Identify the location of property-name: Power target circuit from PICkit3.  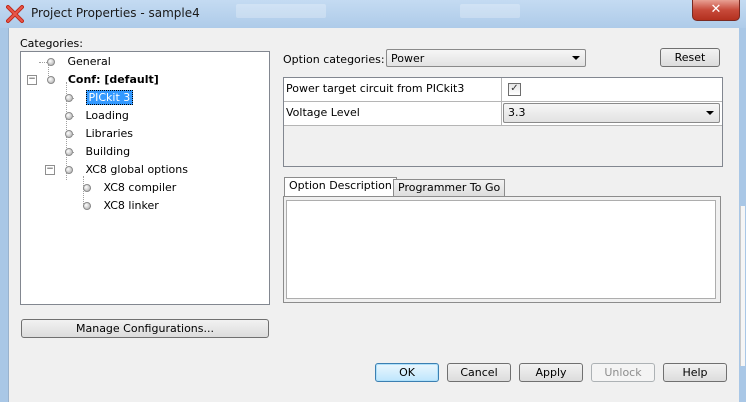
(375, 88).